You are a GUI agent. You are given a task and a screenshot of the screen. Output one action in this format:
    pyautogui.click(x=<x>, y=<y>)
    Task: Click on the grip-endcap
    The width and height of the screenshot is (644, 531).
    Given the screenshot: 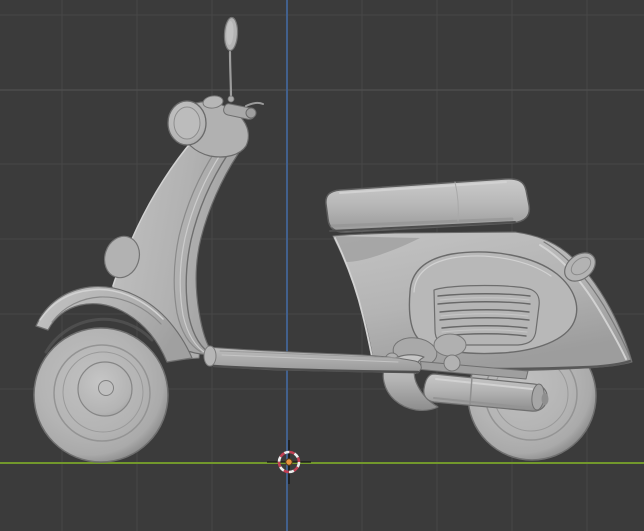 What is the action you would take?
    pyautogui.click(x=251, y=113)
    